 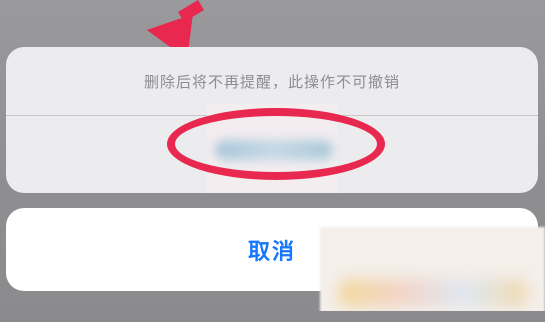 What do you see at coordinates (432, 274) in the screenshot?
I see `blurred-corner-overlay` at bounding box center [432, 274].